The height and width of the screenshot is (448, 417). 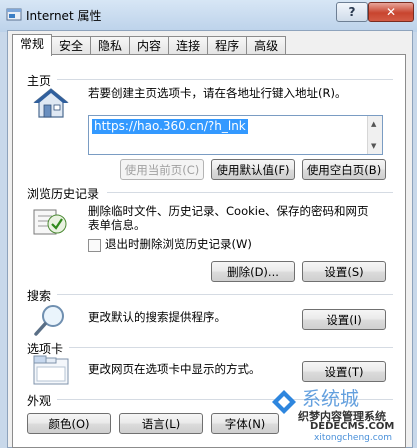 What do you see at coordinates (344, 271) in the screenshot?
I see `history-settings-button: 设置(S)` at bounding box center [344, 271].